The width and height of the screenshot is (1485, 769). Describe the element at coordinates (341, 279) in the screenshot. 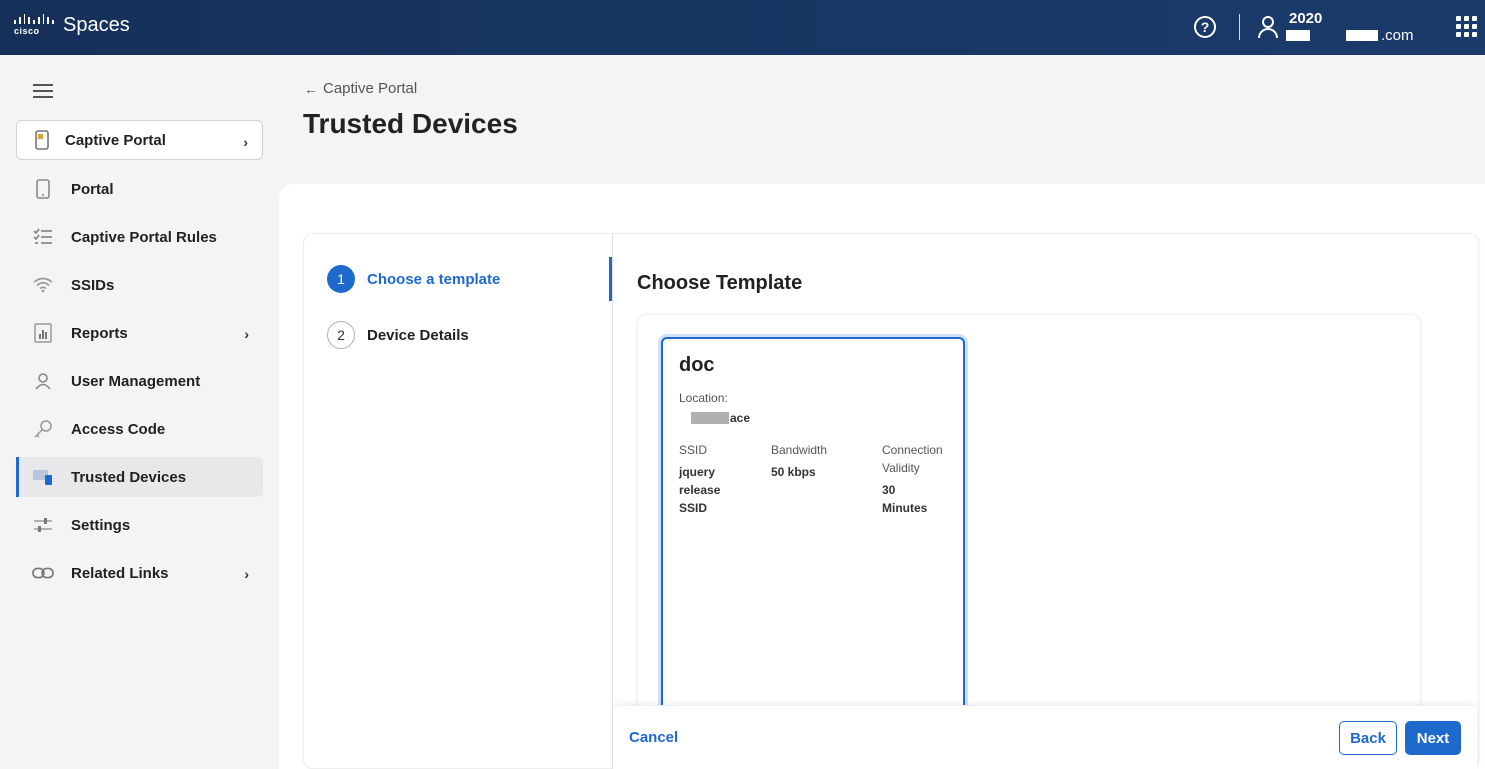

I see `step-number: 1` at that location.